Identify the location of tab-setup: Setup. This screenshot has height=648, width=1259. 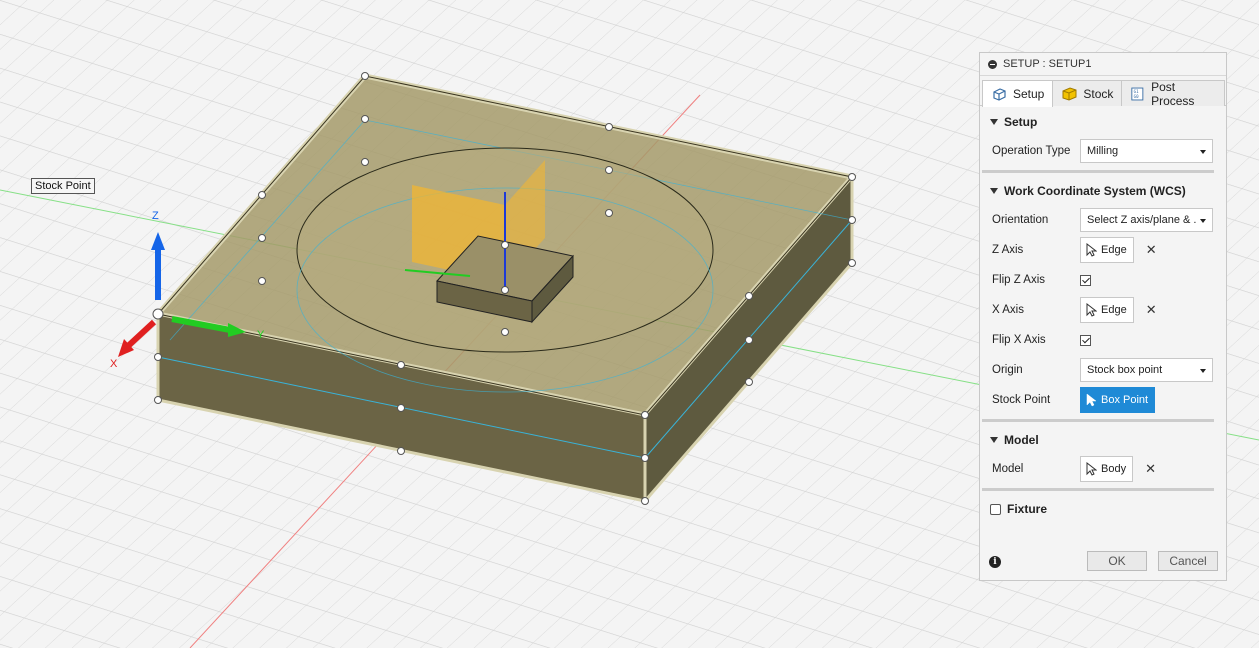
(1018, 93).